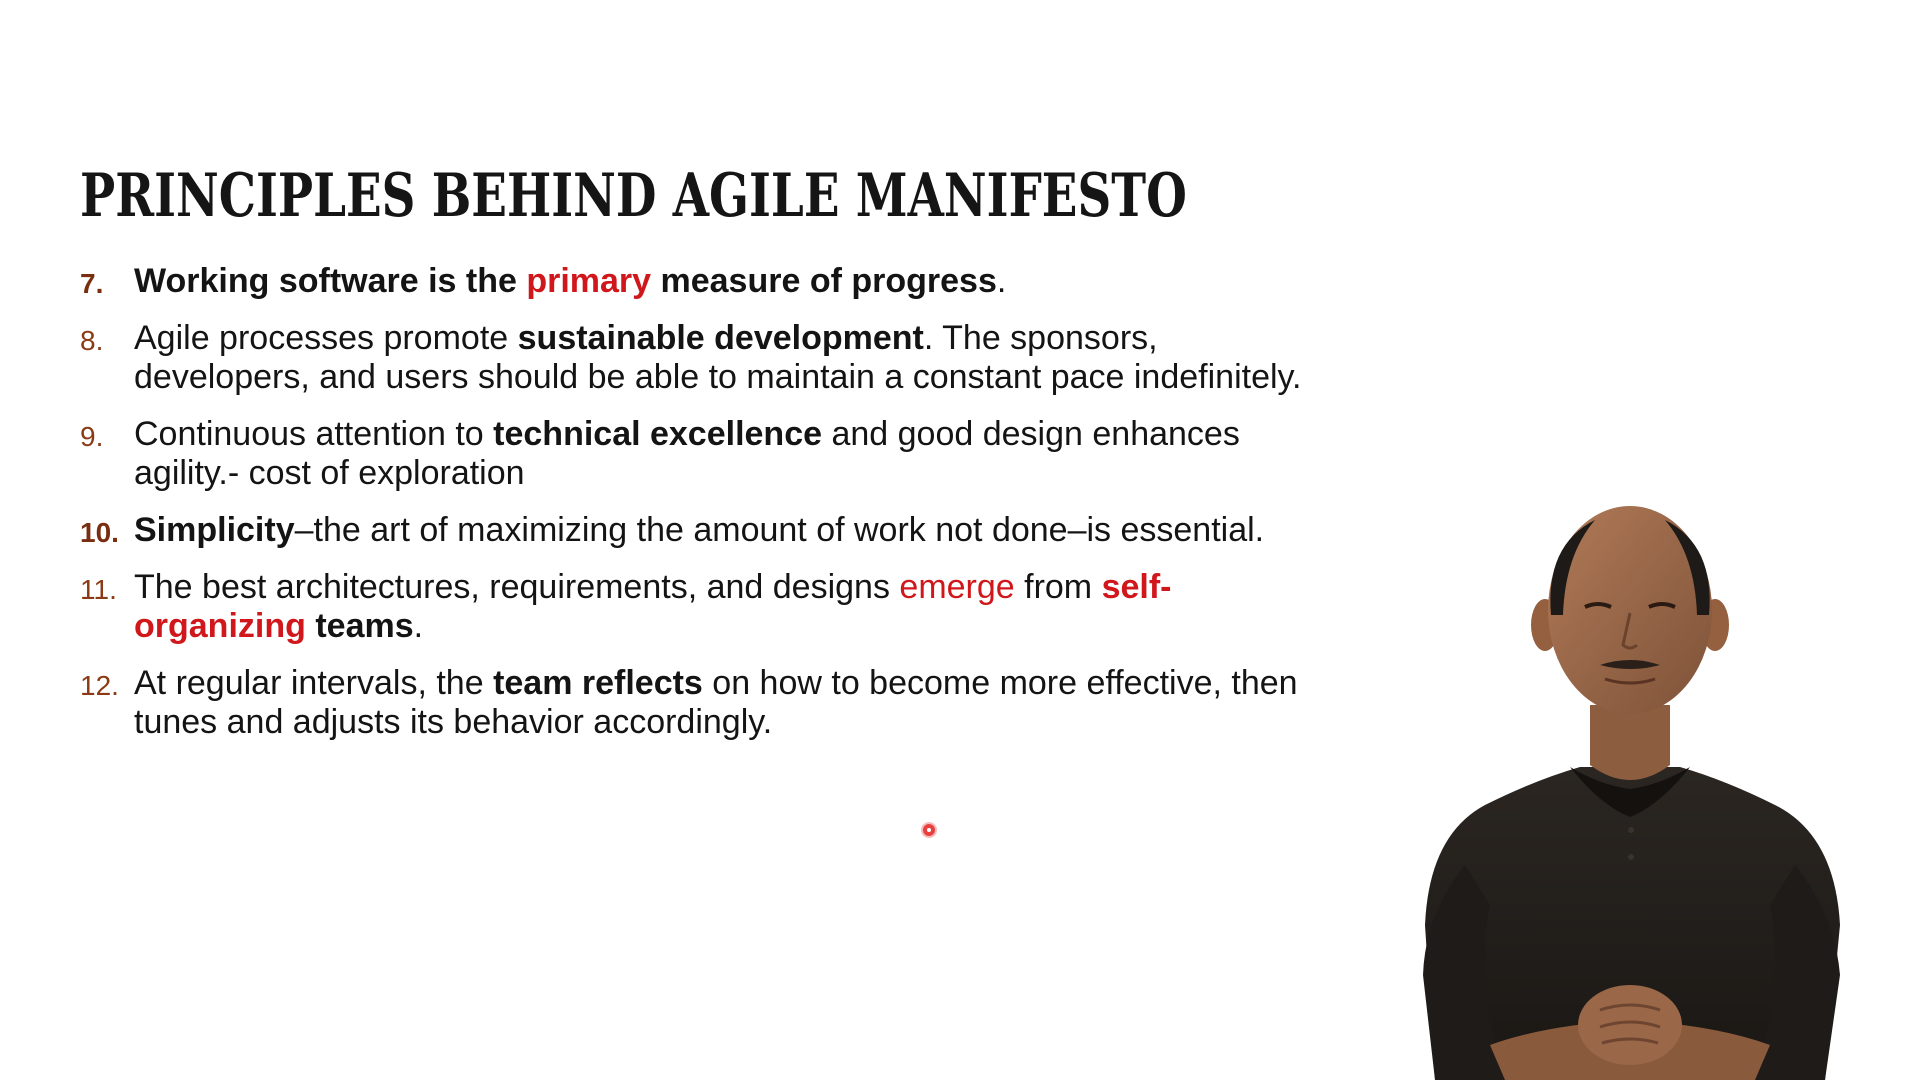  I want to click on text-segment: teams, so click(359, 626).